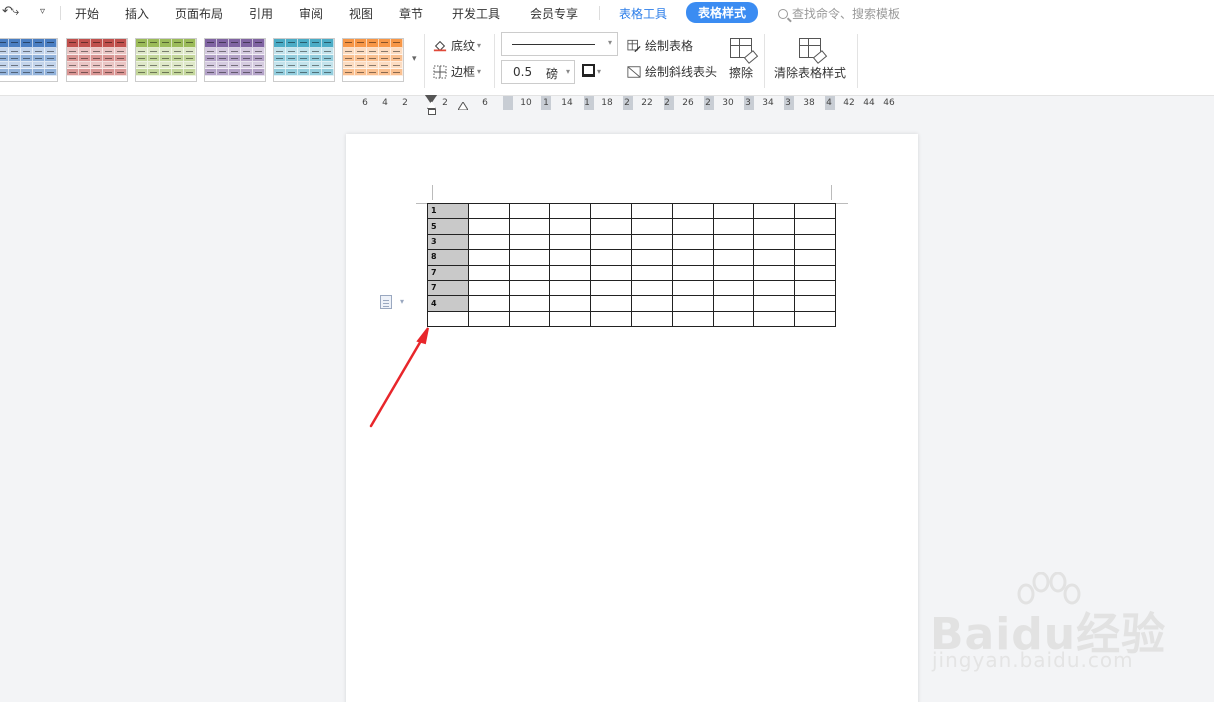 This screenshot has height=702, width=1214. I want to click on draw-table-button: 绘制表格, so click(660, 45).